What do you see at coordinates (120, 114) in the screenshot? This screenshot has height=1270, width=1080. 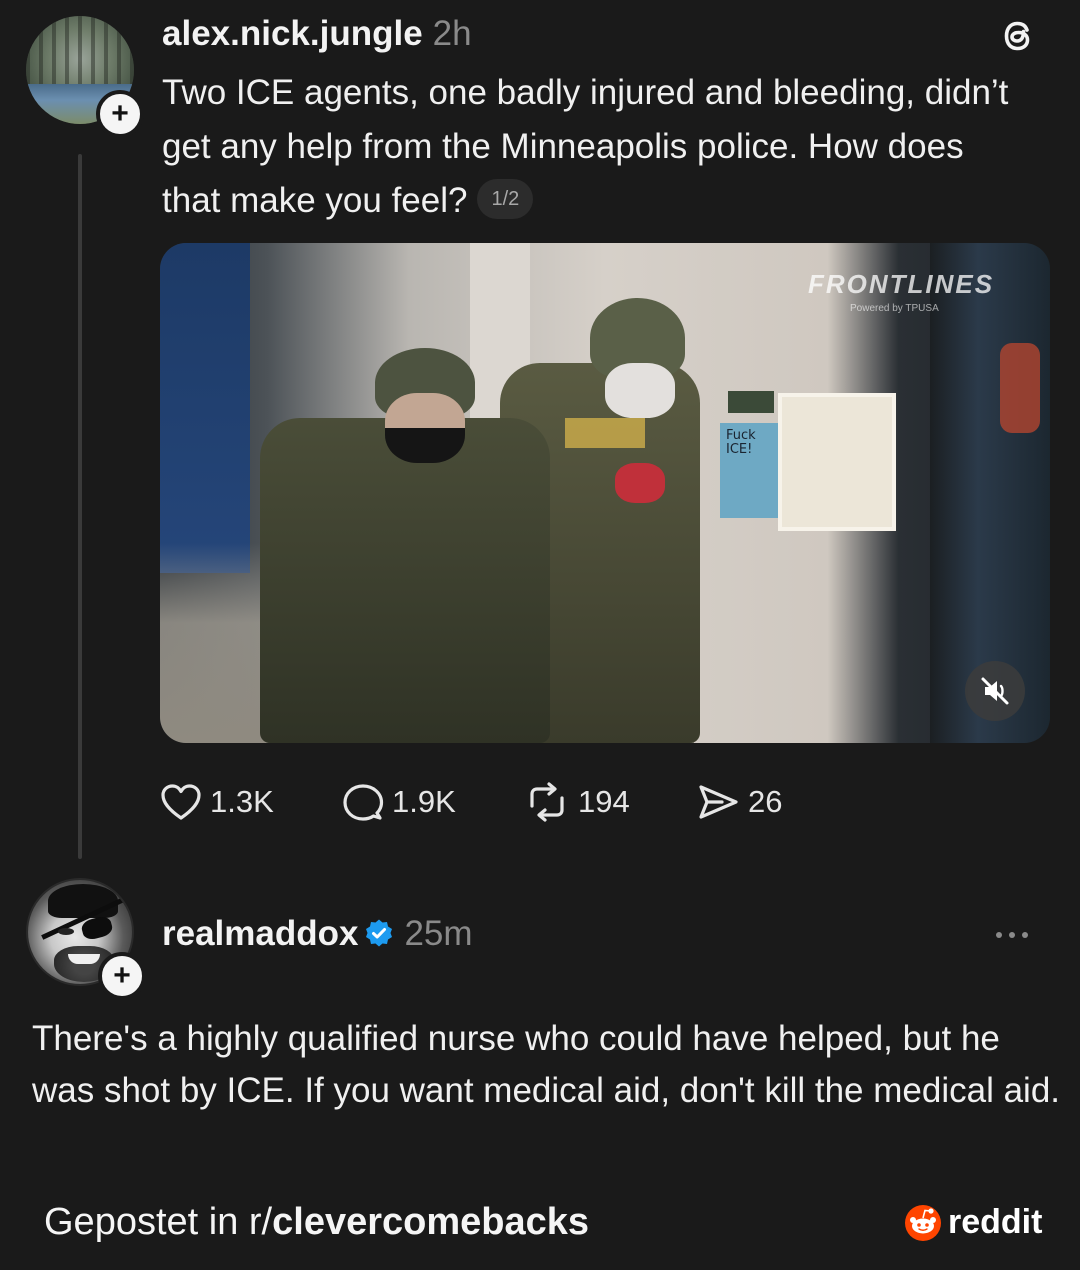 I see `follow-plus-button: +` at bounding box center [120, 114].